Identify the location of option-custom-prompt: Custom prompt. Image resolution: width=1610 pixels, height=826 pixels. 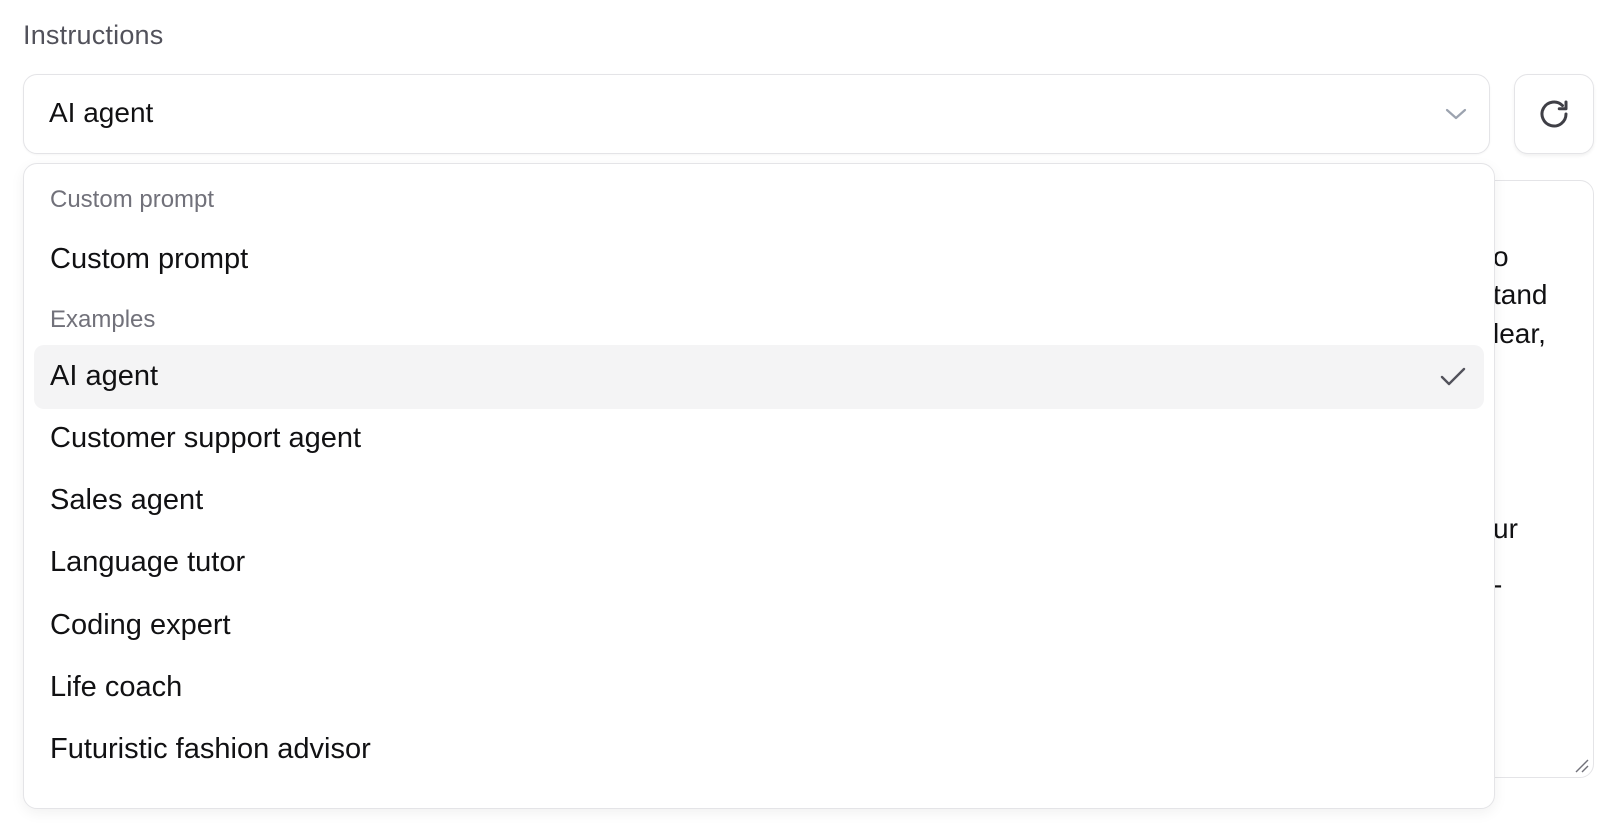
(759, 260).